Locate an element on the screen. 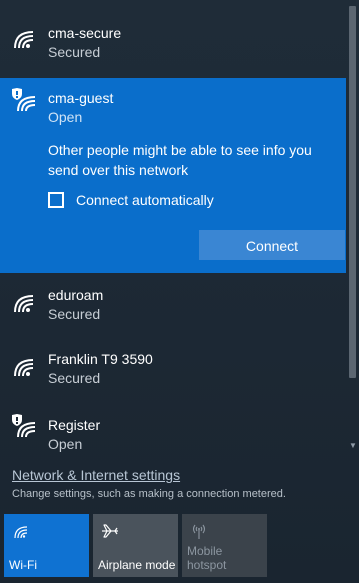  network-name: cma-guest is located at coordinates (81, 98).